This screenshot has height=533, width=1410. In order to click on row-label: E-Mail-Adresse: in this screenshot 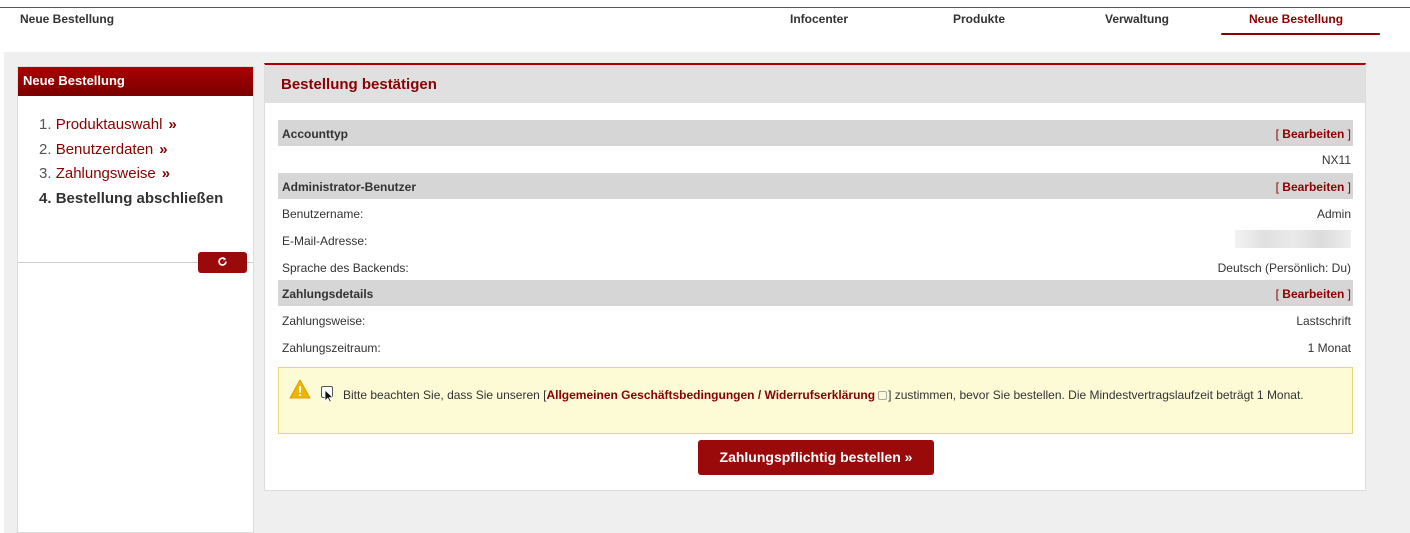, I will do `click(325, 241)`.